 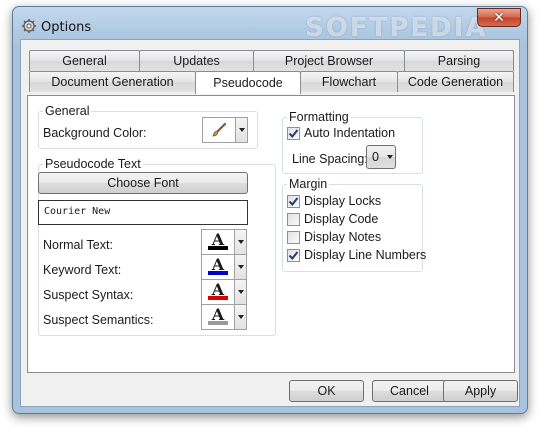 I want to click on formatting-group-title: Formatting, so click(x=319, y=117).